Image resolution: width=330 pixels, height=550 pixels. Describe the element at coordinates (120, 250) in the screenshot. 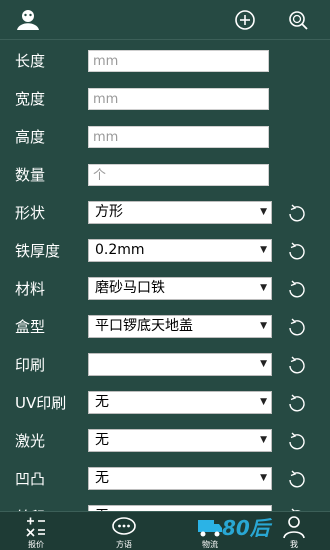

I see `thickness-value: 0.2mm` at that location.